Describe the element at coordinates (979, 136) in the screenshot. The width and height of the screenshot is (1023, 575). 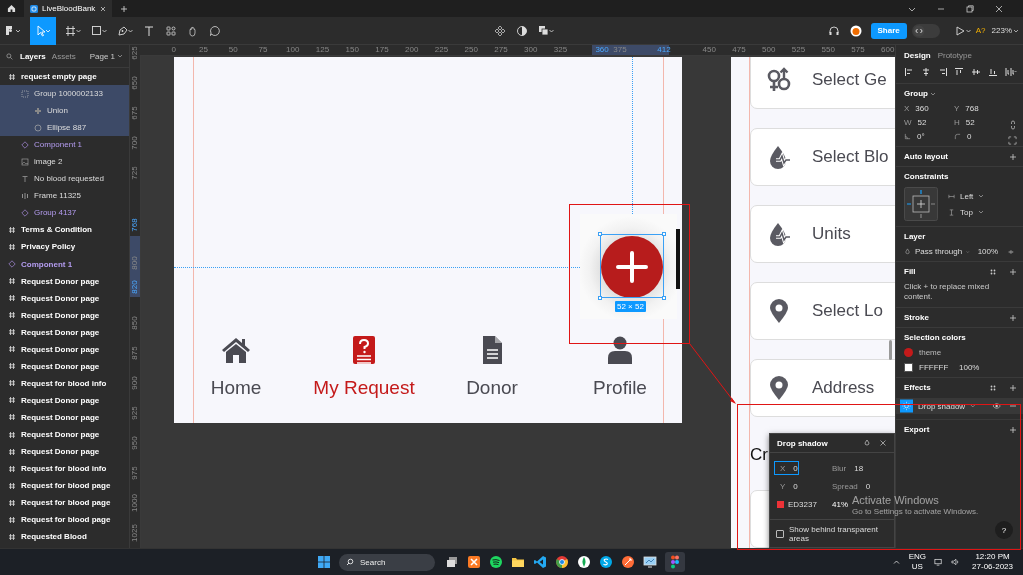
I see `radius-field: 0` at that location.